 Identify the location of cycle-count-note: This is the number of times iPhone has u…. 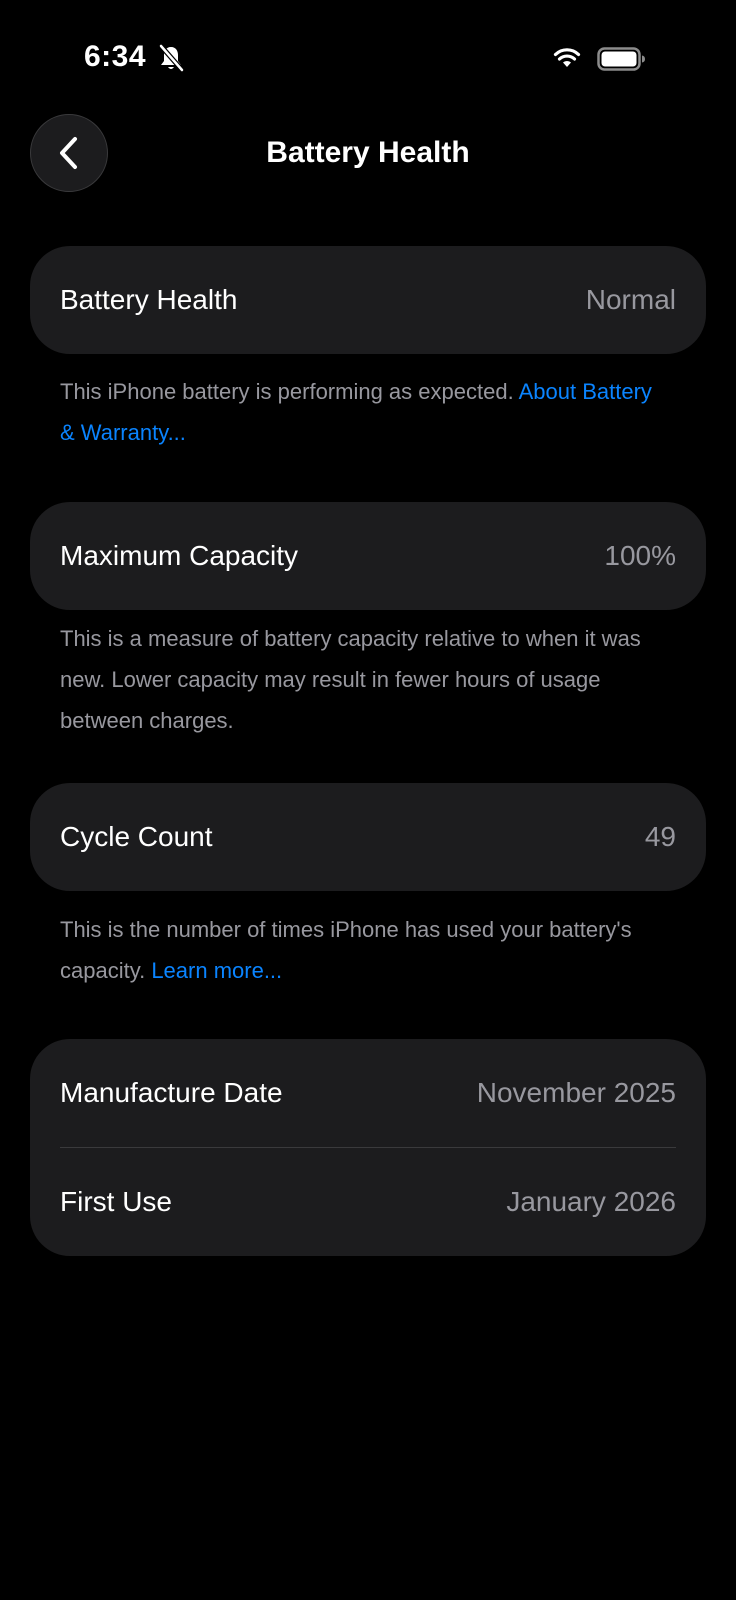
(360, 950).